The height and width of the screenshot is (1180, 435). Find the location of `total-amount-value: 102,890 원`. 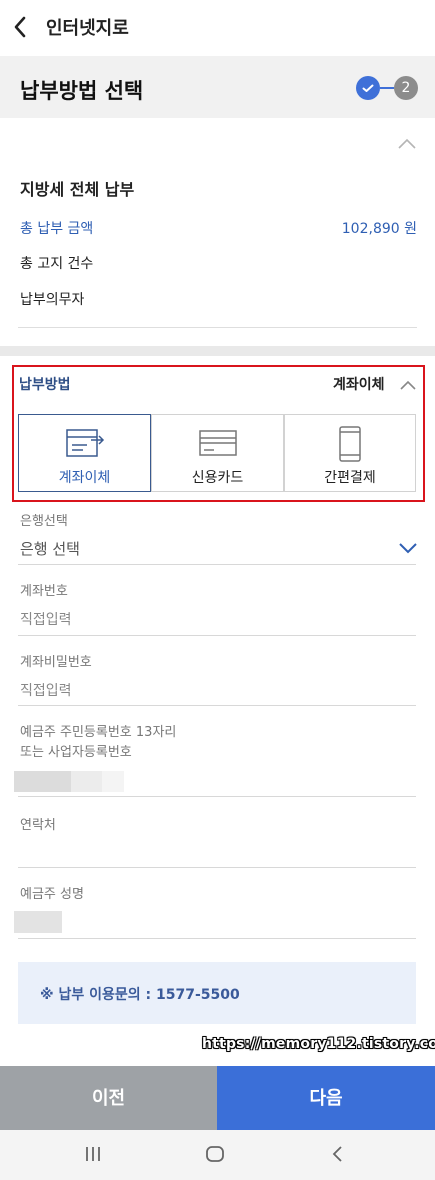

total-amount-value: 102,890 원 is located at coordinates (379, 229).